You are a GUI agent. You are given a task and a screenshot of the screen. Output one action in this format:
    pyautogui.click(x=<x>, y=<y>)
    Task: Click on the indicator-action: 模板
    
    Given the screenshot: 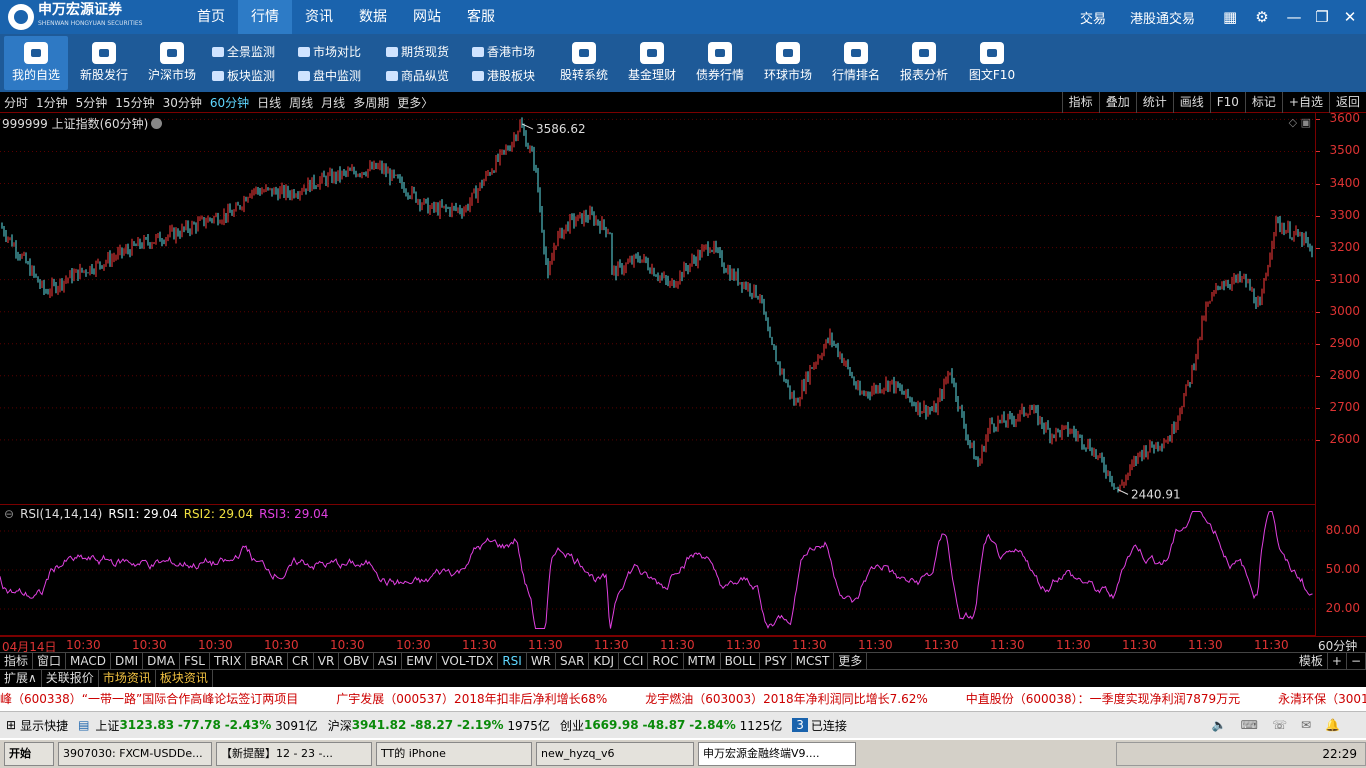 What is the action you would take?
    pyautogui.click(x=1311, y=661)
    